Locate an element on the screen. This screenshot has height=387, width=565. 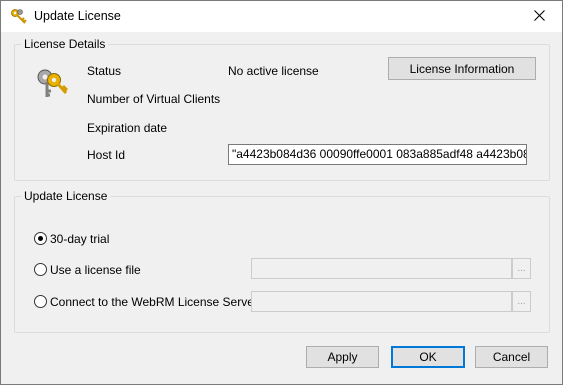
ok-button: OK is located at coordinates (428, 357).